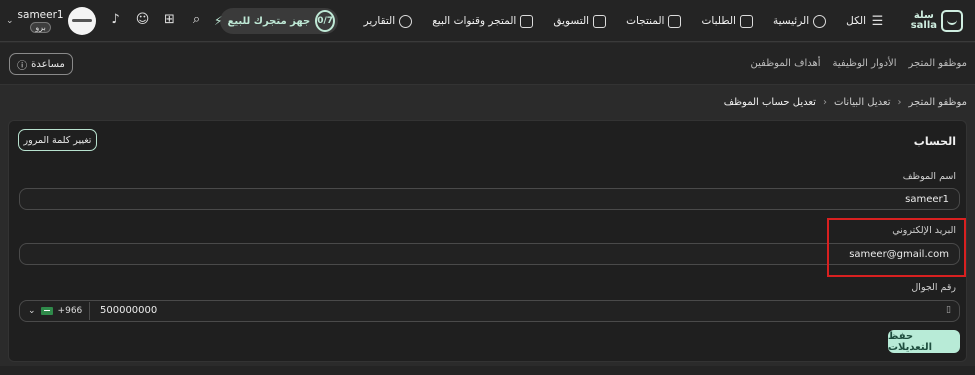  Describe the element at coordinates (948, 310) in the screenshot. I see `phone-icon: ▯` at that location.